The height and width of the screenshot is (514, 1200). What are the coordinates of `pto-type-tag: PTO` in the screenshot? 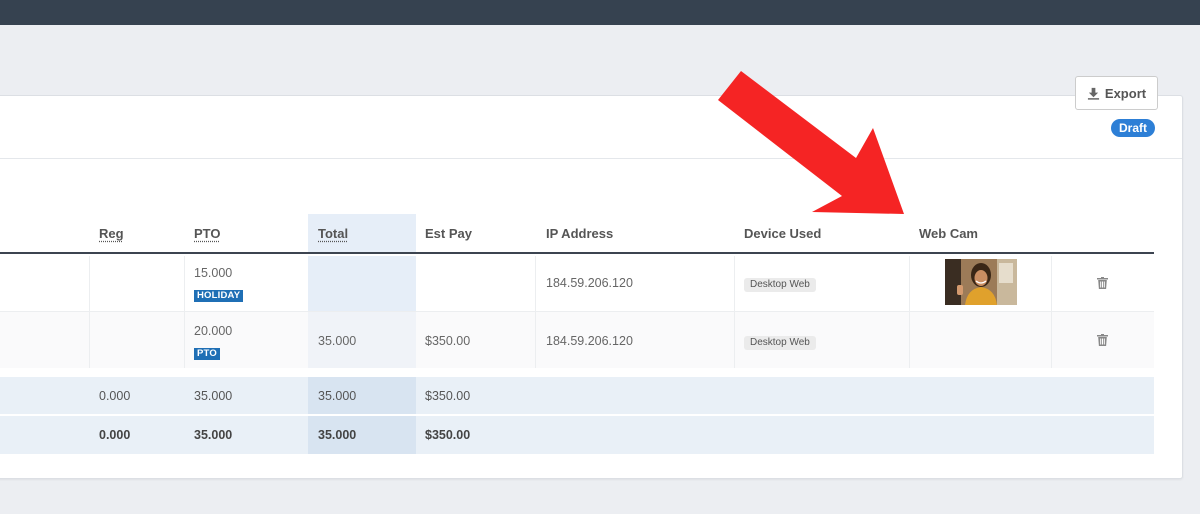 It's located at (207, 354).